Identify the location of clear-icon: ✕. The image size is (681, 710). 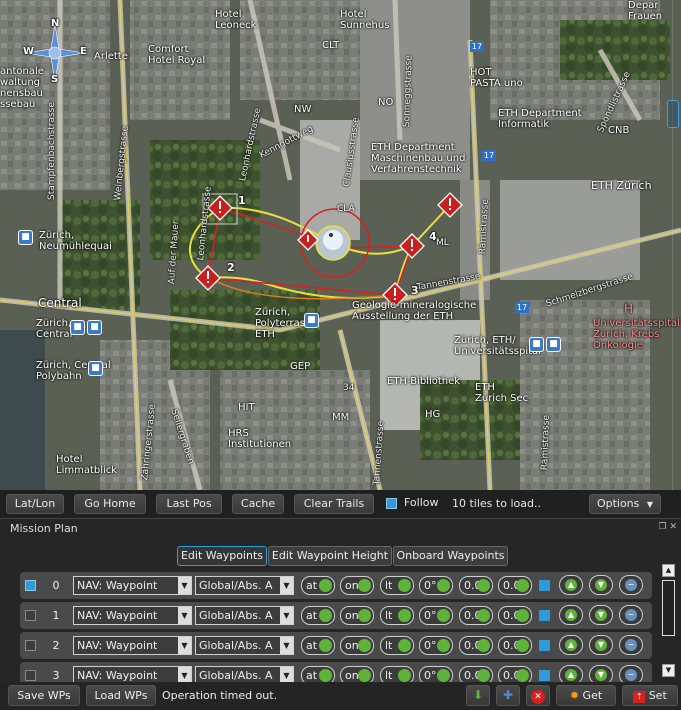
(538, 695).